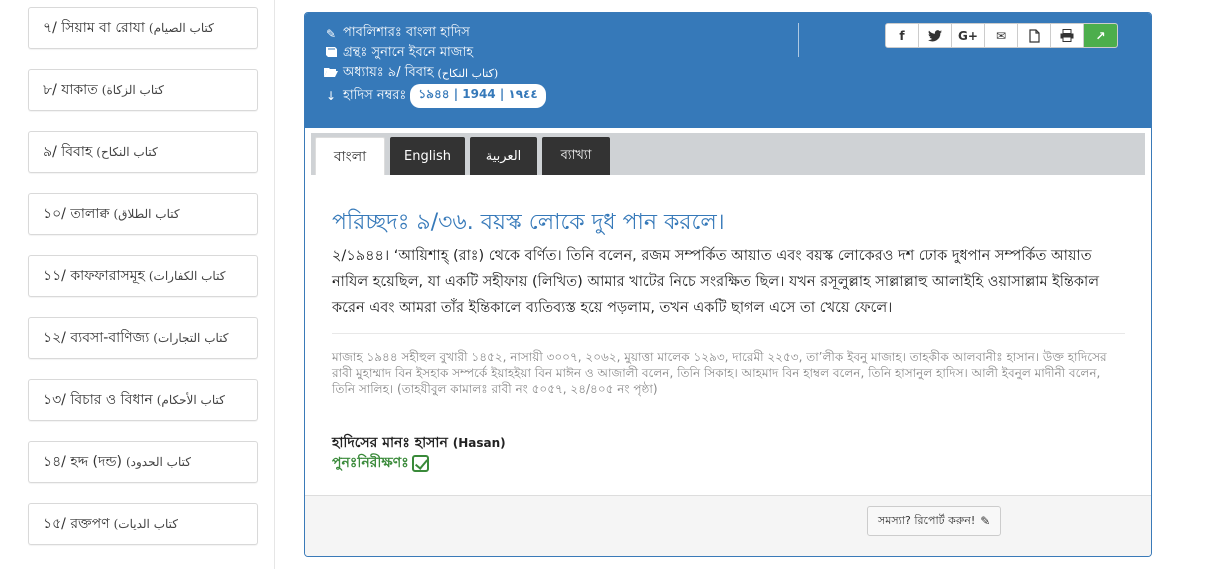  Describe the element at coordinates (132, 90) in the screenshot. I see `sidebar-item-arabic: (كتاب الزكاة` at that location.